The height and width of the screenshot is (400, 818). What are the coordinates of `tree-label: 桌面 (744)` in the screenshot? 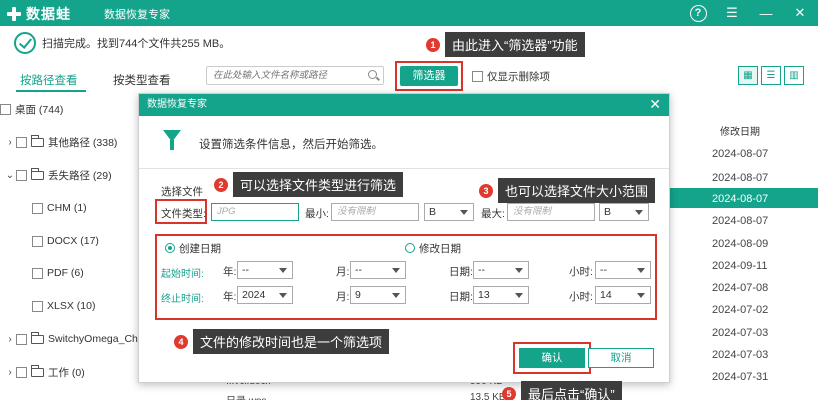 It's located at (39, 109).